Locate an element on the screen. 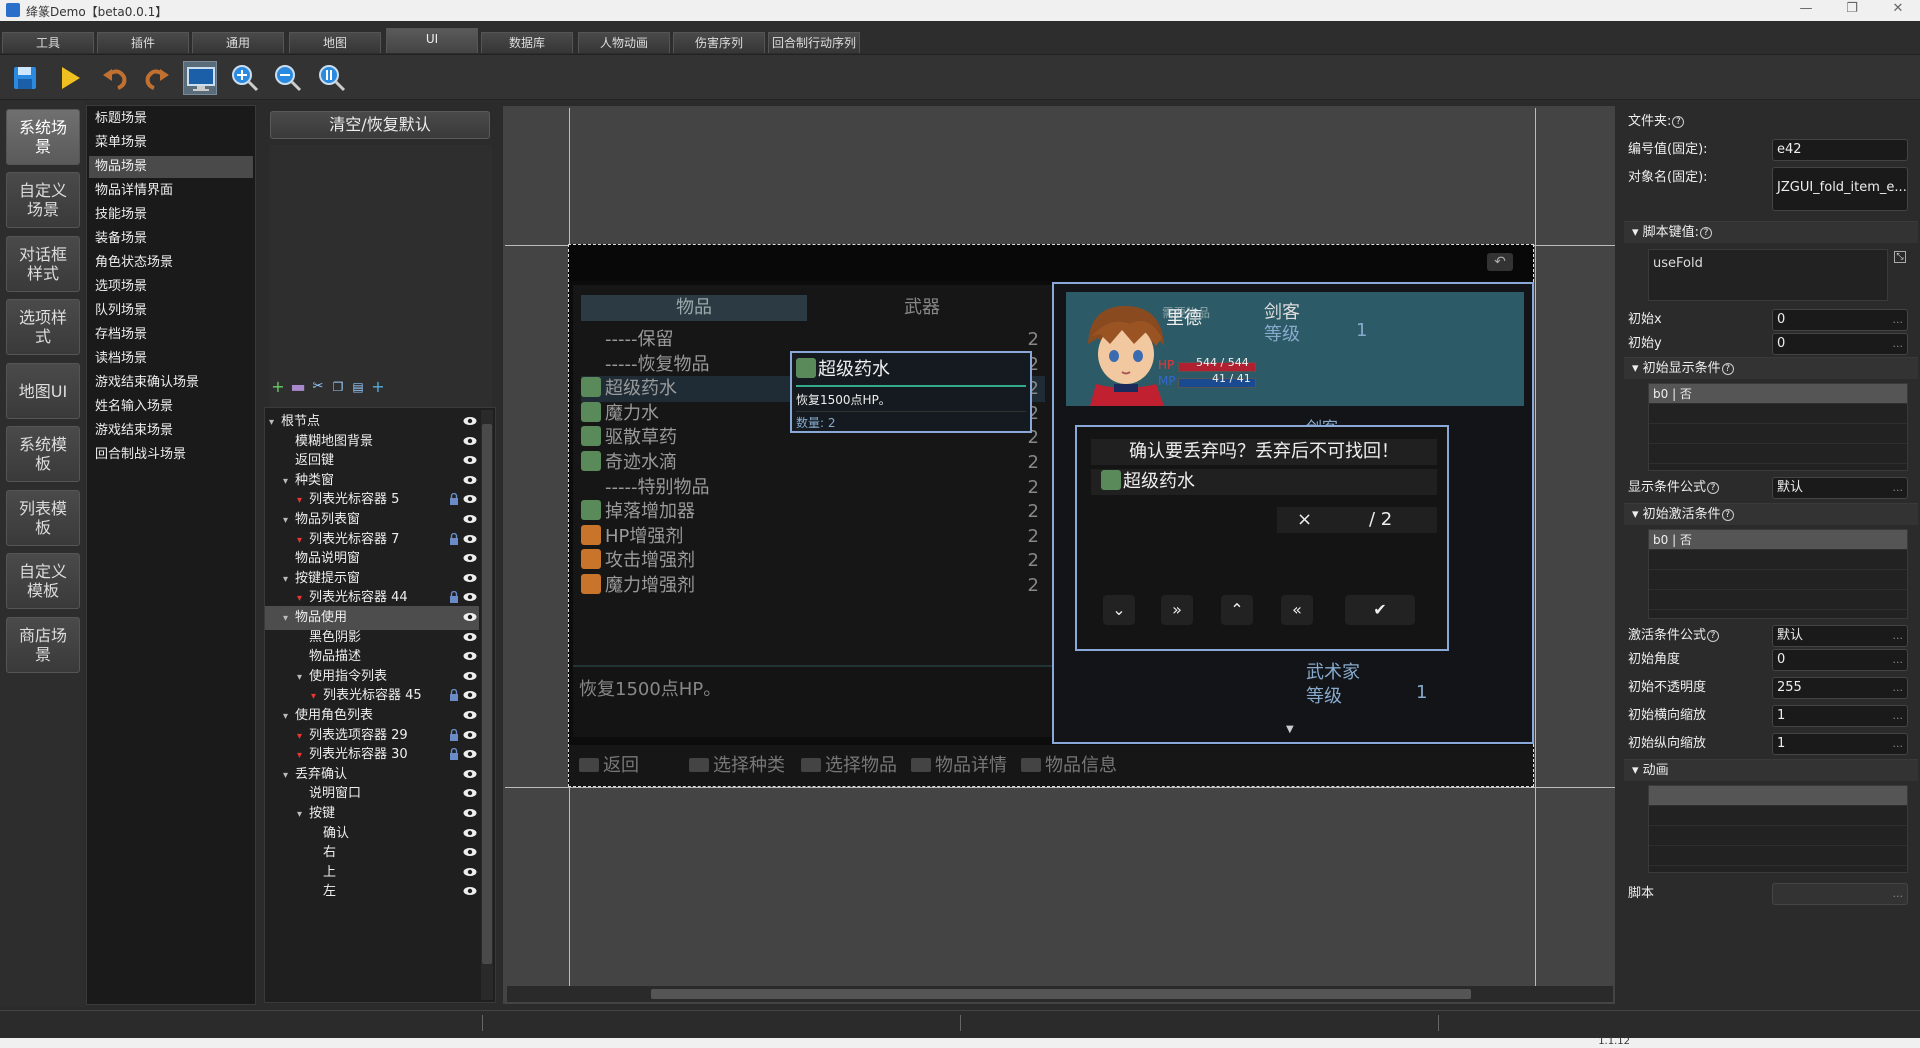 Image resolution: width=1920 pixels, height=1048 pixels. scene-item: 回合制战斗场景 is located at coordinates (171, 455).